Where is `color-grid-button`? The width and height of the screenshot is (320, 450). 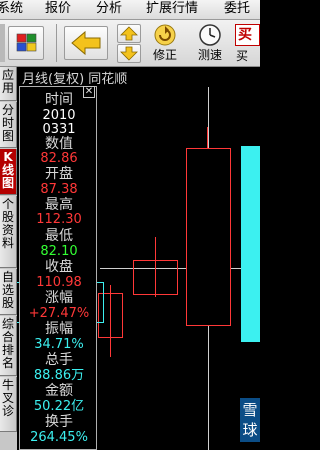 color-grid-button is located at coordinates (26, 43).